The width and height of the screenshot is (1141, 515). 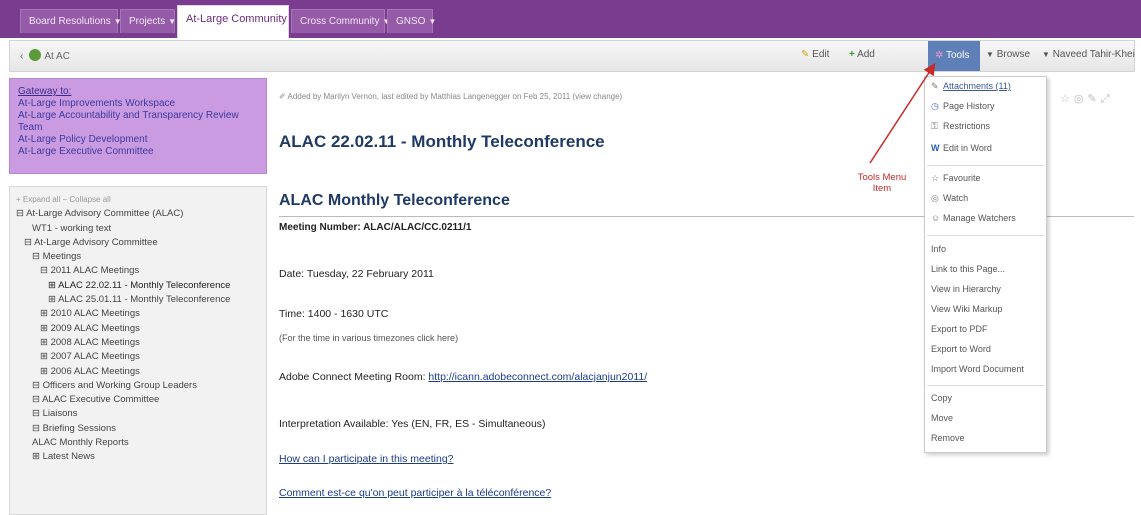 What do you see at coordinates (882, 183) in the screenshot?
I see `annotation-label: Tools Menu Item` at bounding box center [882, 183].